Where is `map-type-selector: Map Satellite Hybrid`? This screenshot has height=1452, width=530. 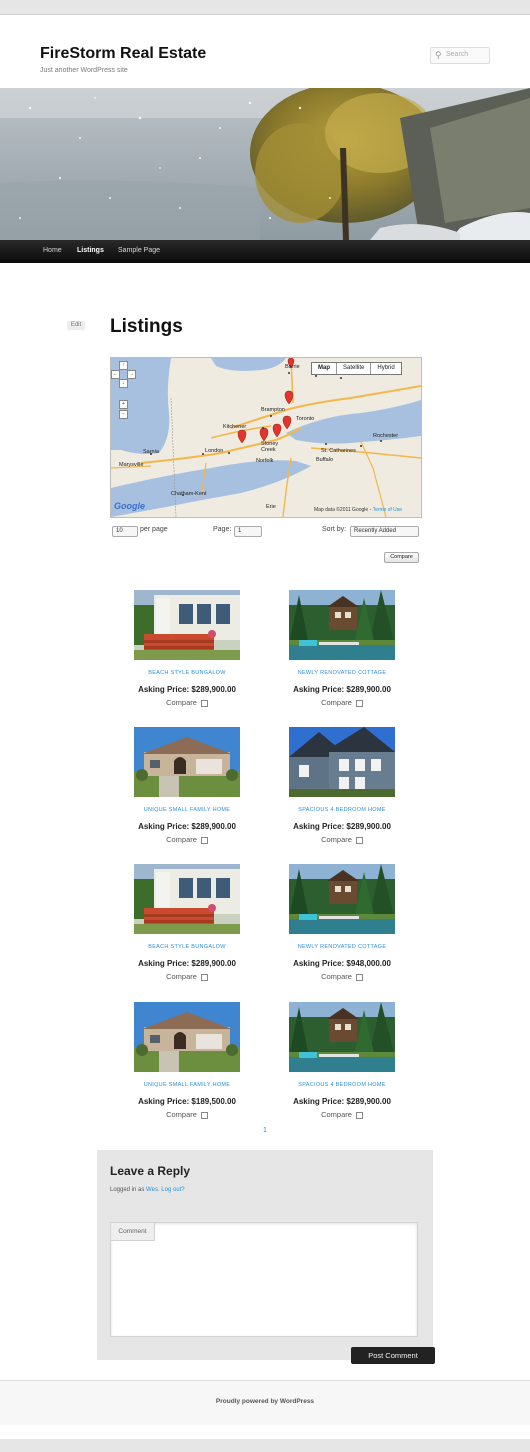 map-type-selector: Map Satellite Hybrid is located at coordinates (356, 368).